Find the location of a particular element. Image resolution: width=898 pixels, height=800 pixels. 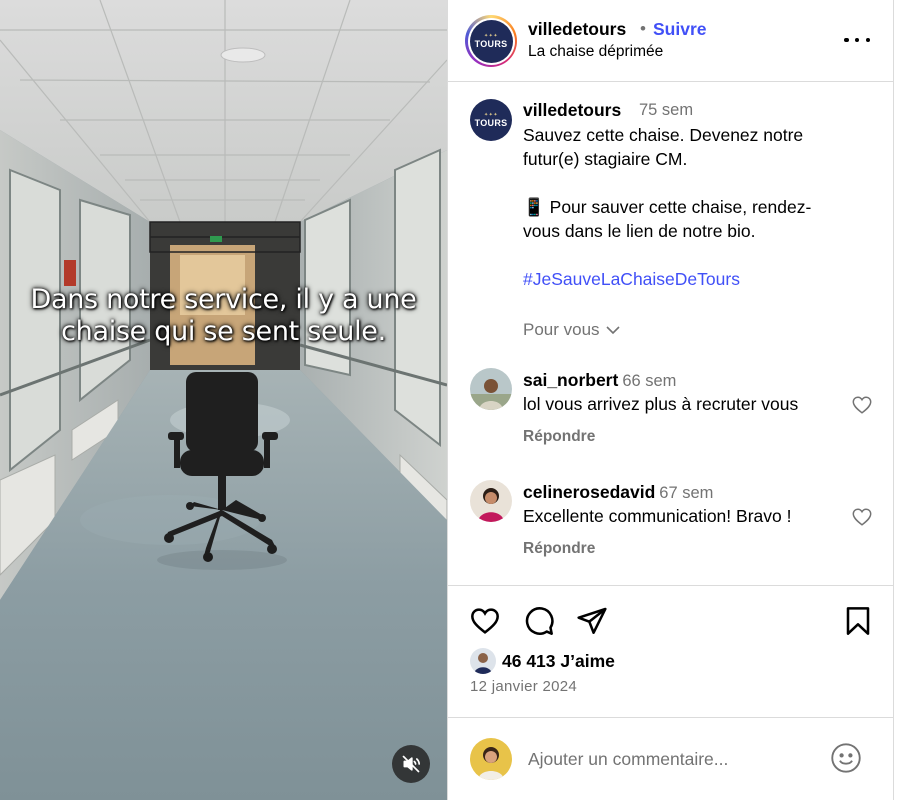

speaker-muted-icon is located at coordinates (411, 764).